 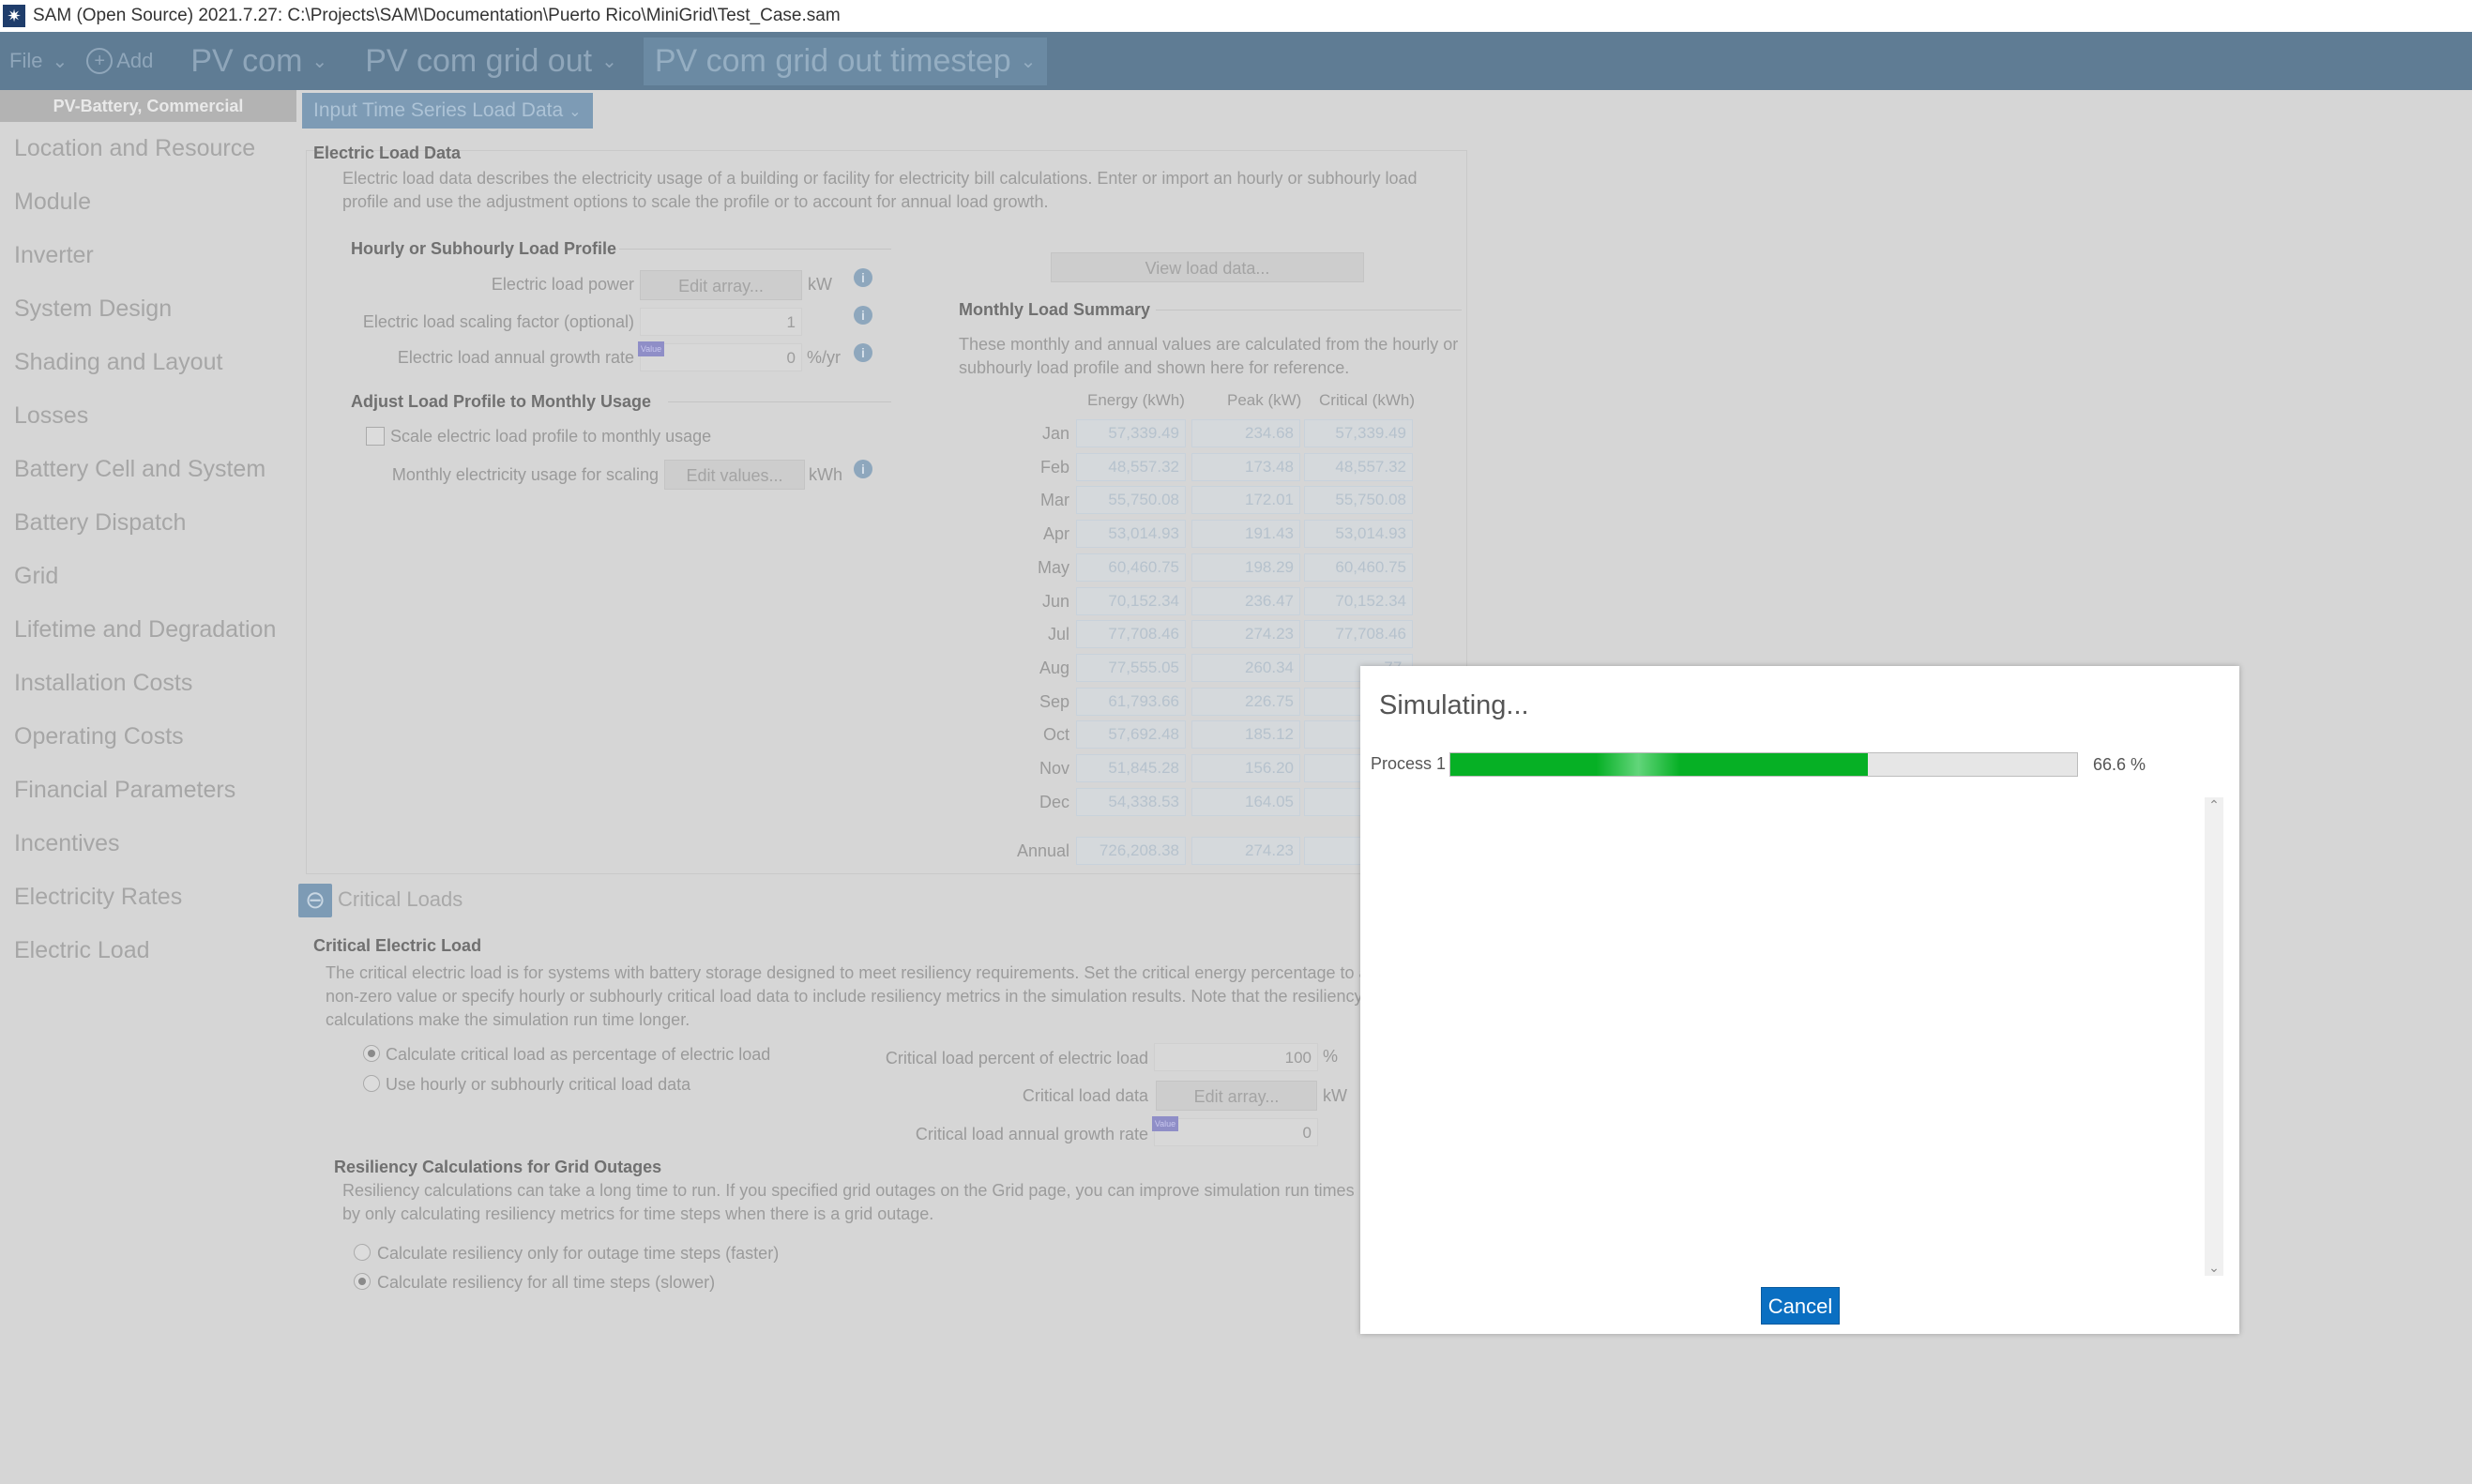 What do you see at coordinates (2214, 1037) in the screenshot?
I see `log-scrollbar: ⌃ ⌄` at bounding box center [2214, 1037].